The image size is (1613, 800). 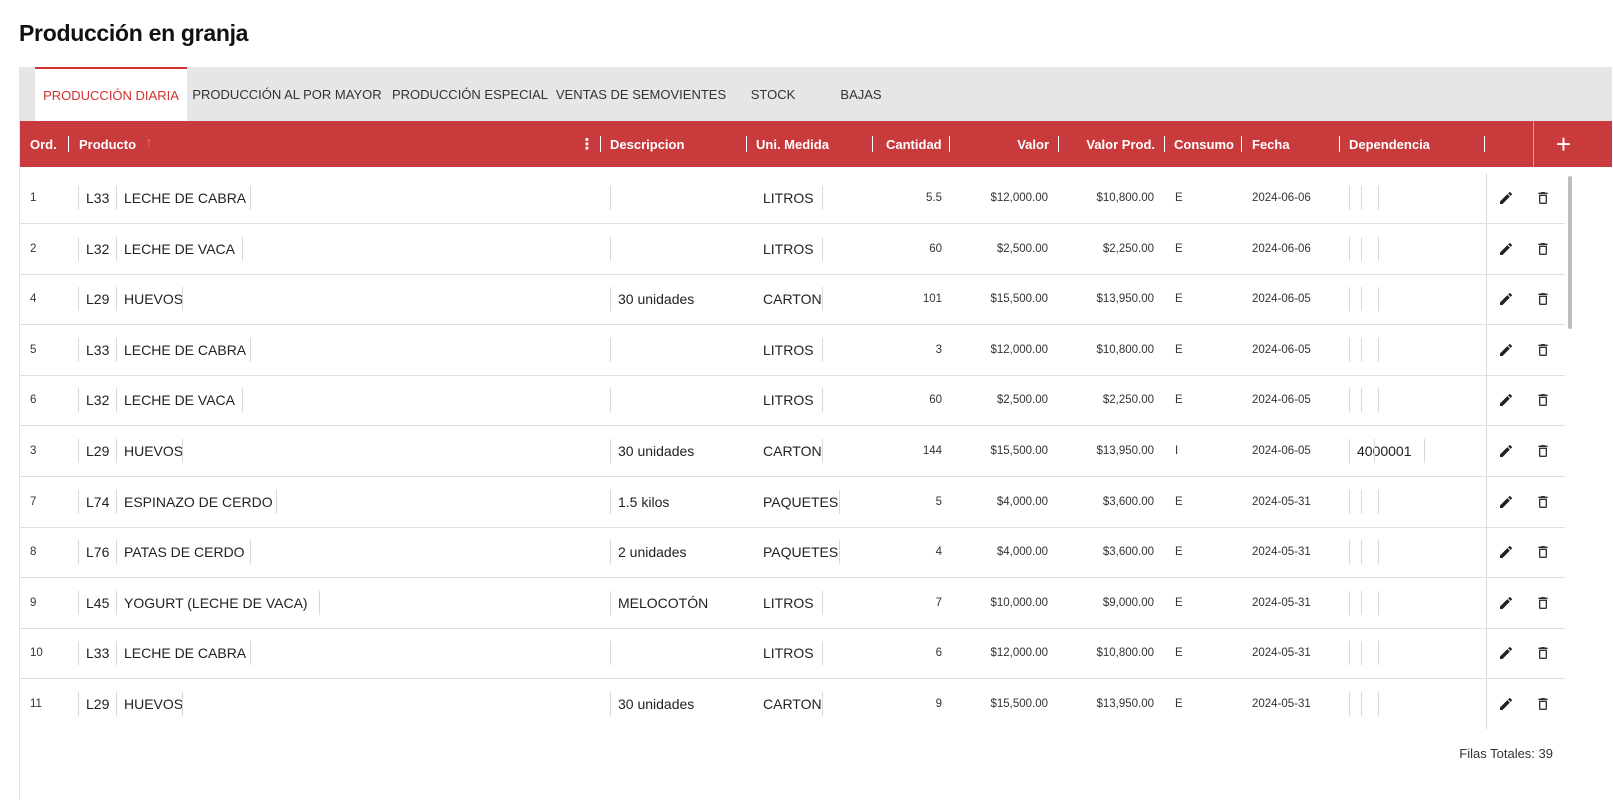 I want to click on tab-produccion-al-por-mayor: PRODUCCIÓN AL POR MAYOR, so click(x=287, y=94).